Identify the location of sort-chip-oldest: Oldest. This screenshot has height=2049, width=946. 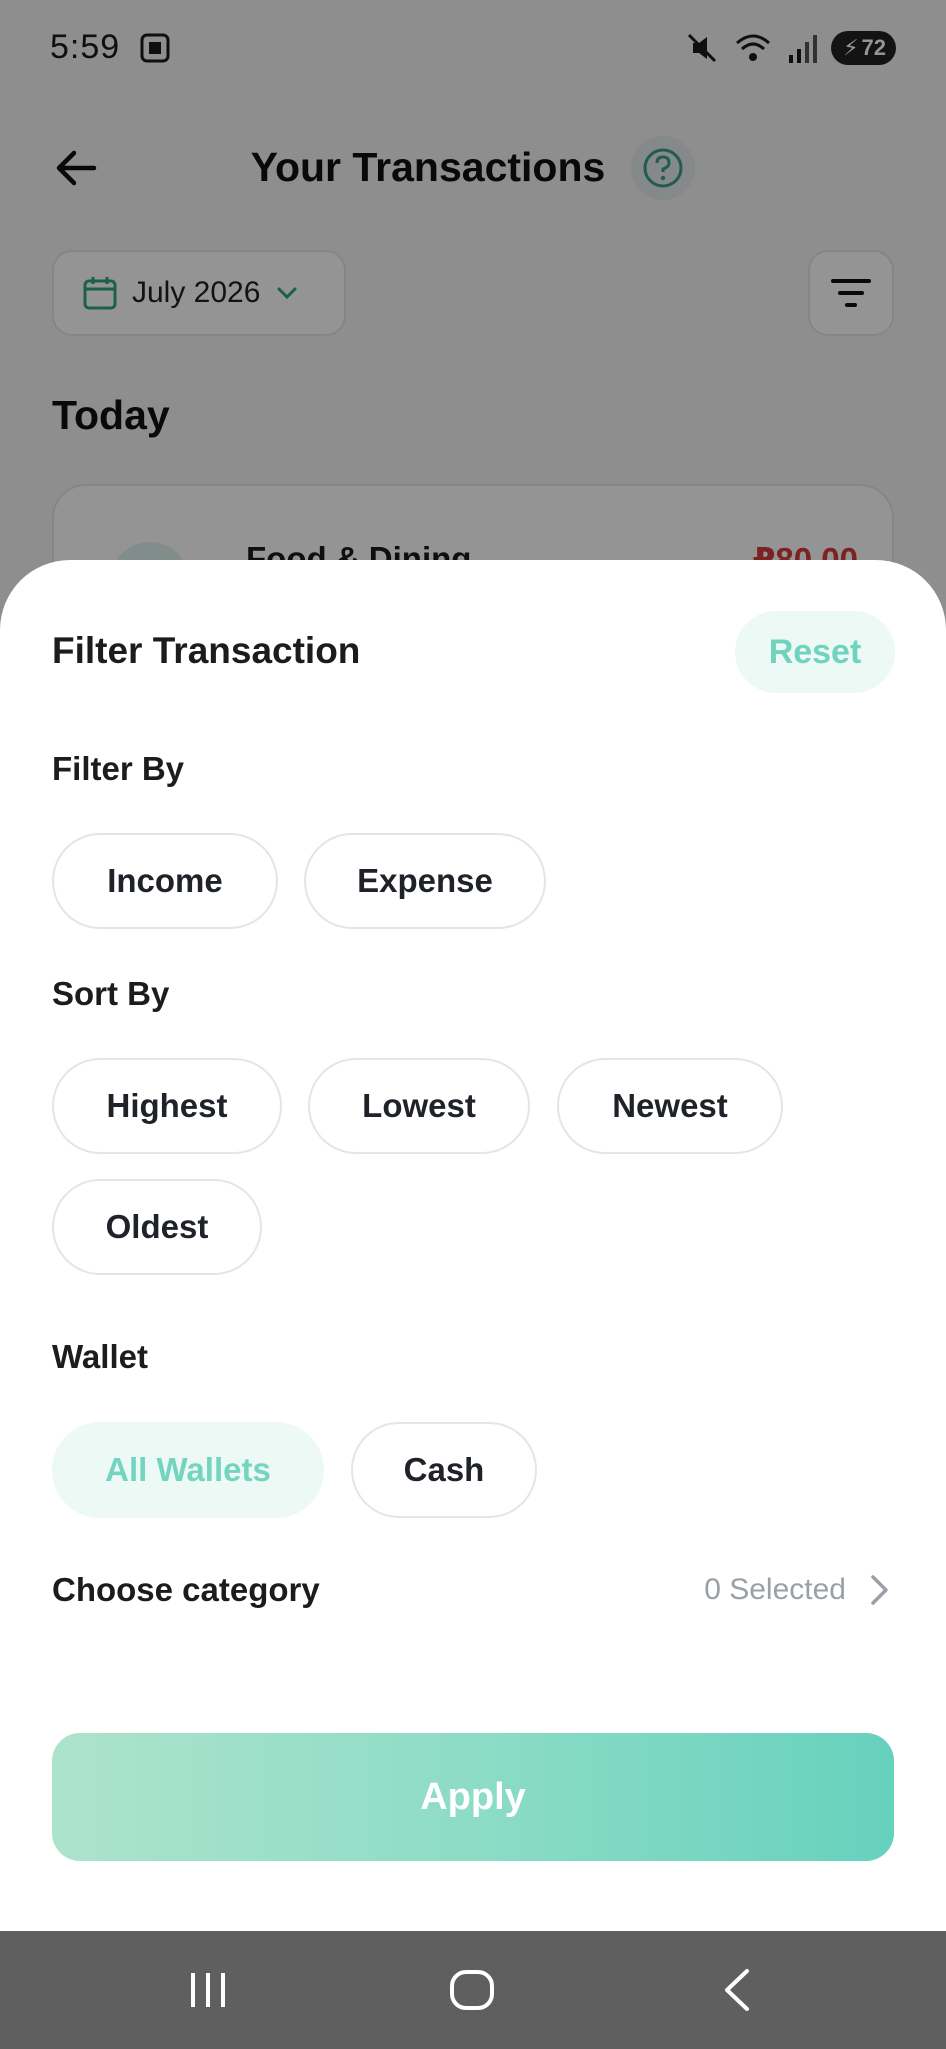
(157, 1227).